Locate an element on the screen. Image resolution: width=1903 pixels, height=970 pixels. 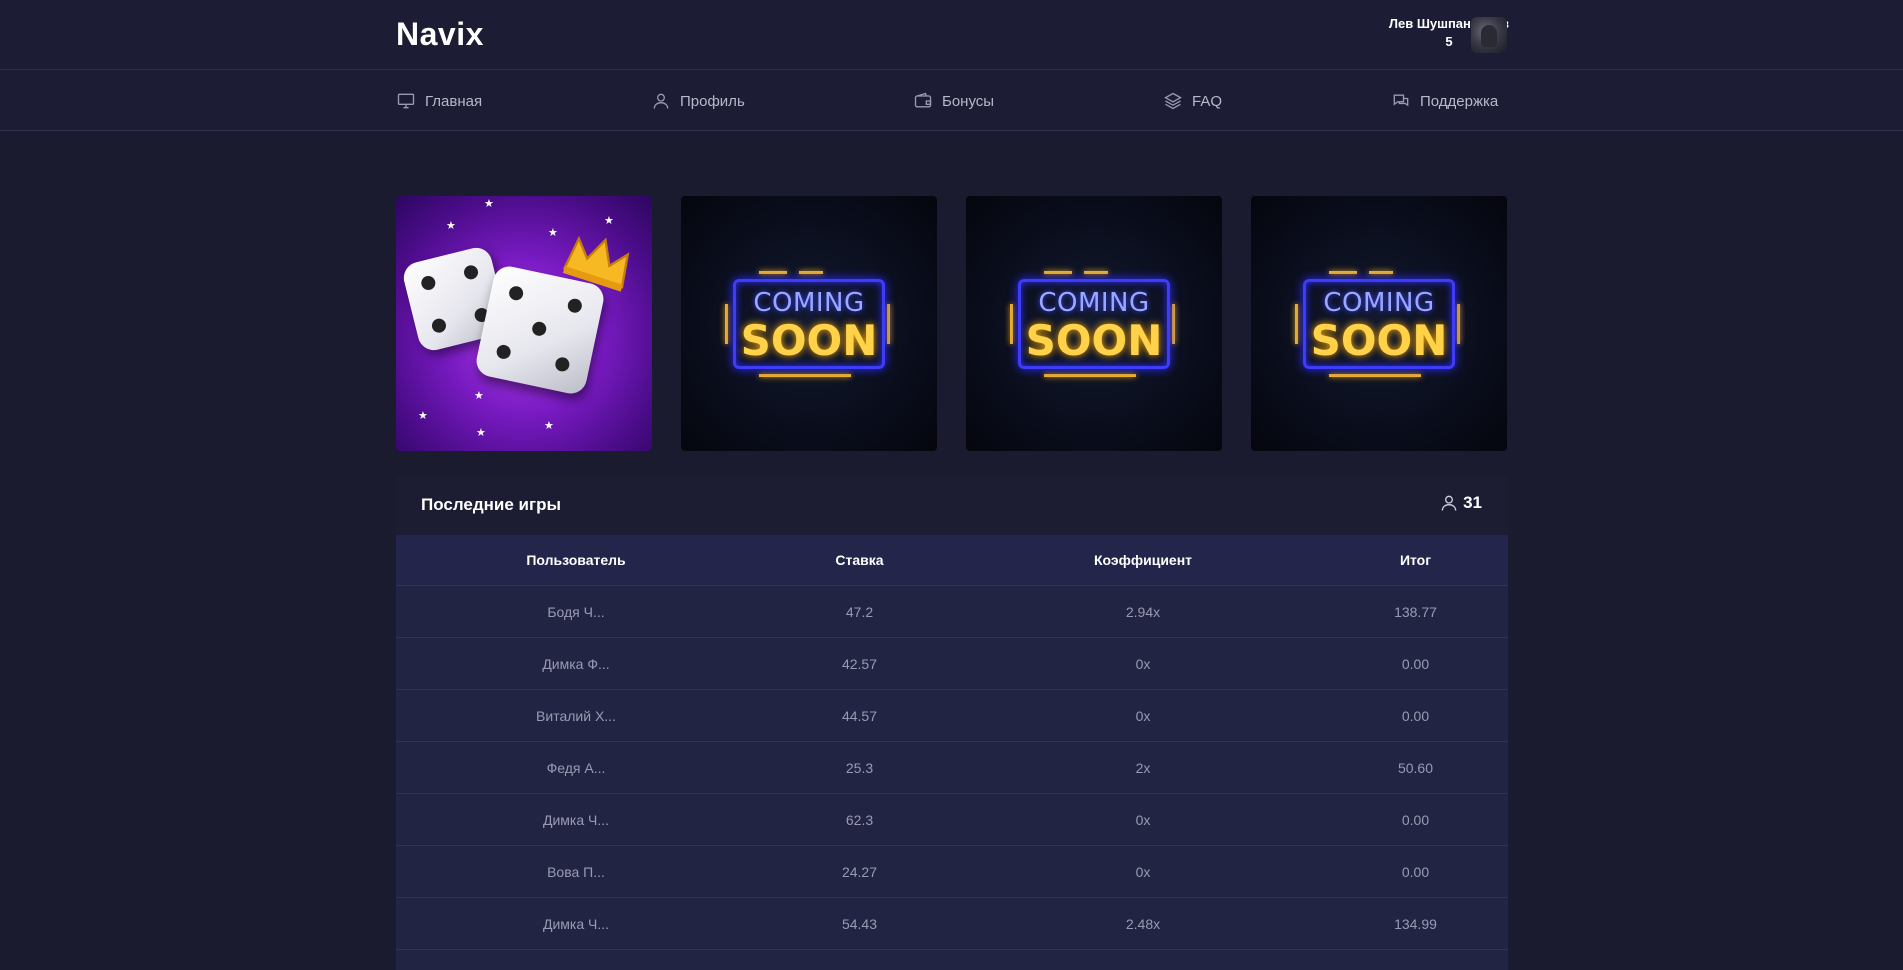
nav-item-label: Бонусы is located at coordinates (968, 101).